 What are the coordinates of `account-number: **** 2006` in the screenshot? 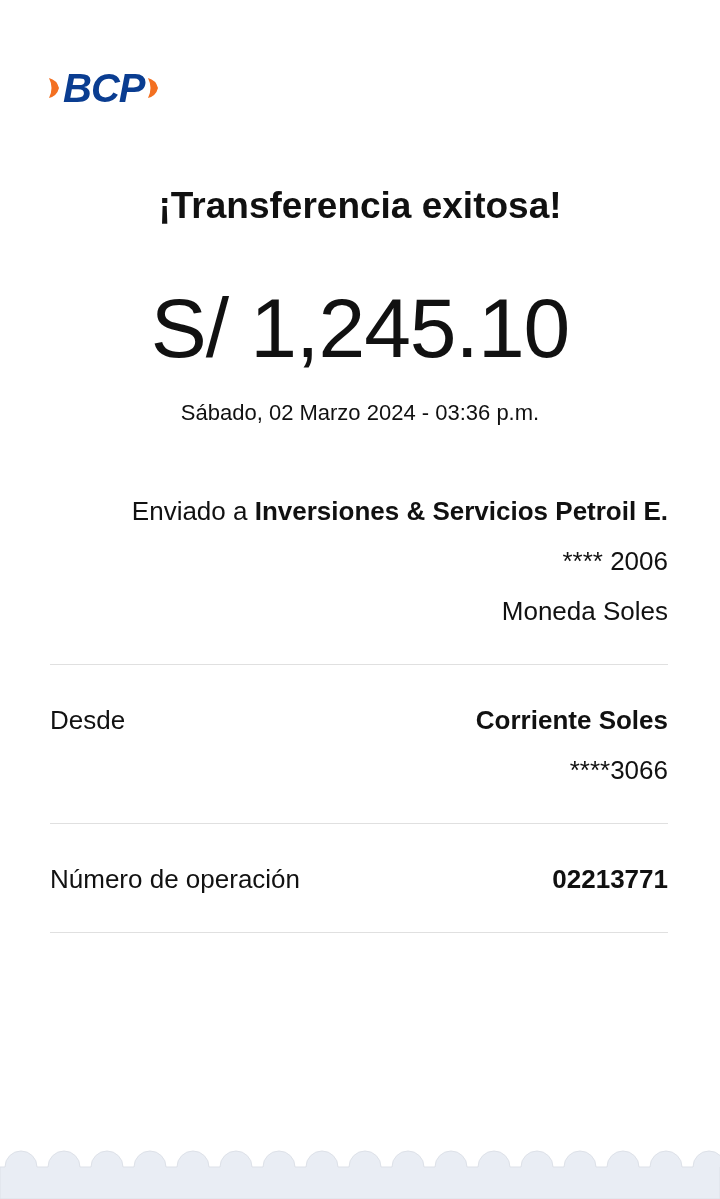 It's located at (615, 561).